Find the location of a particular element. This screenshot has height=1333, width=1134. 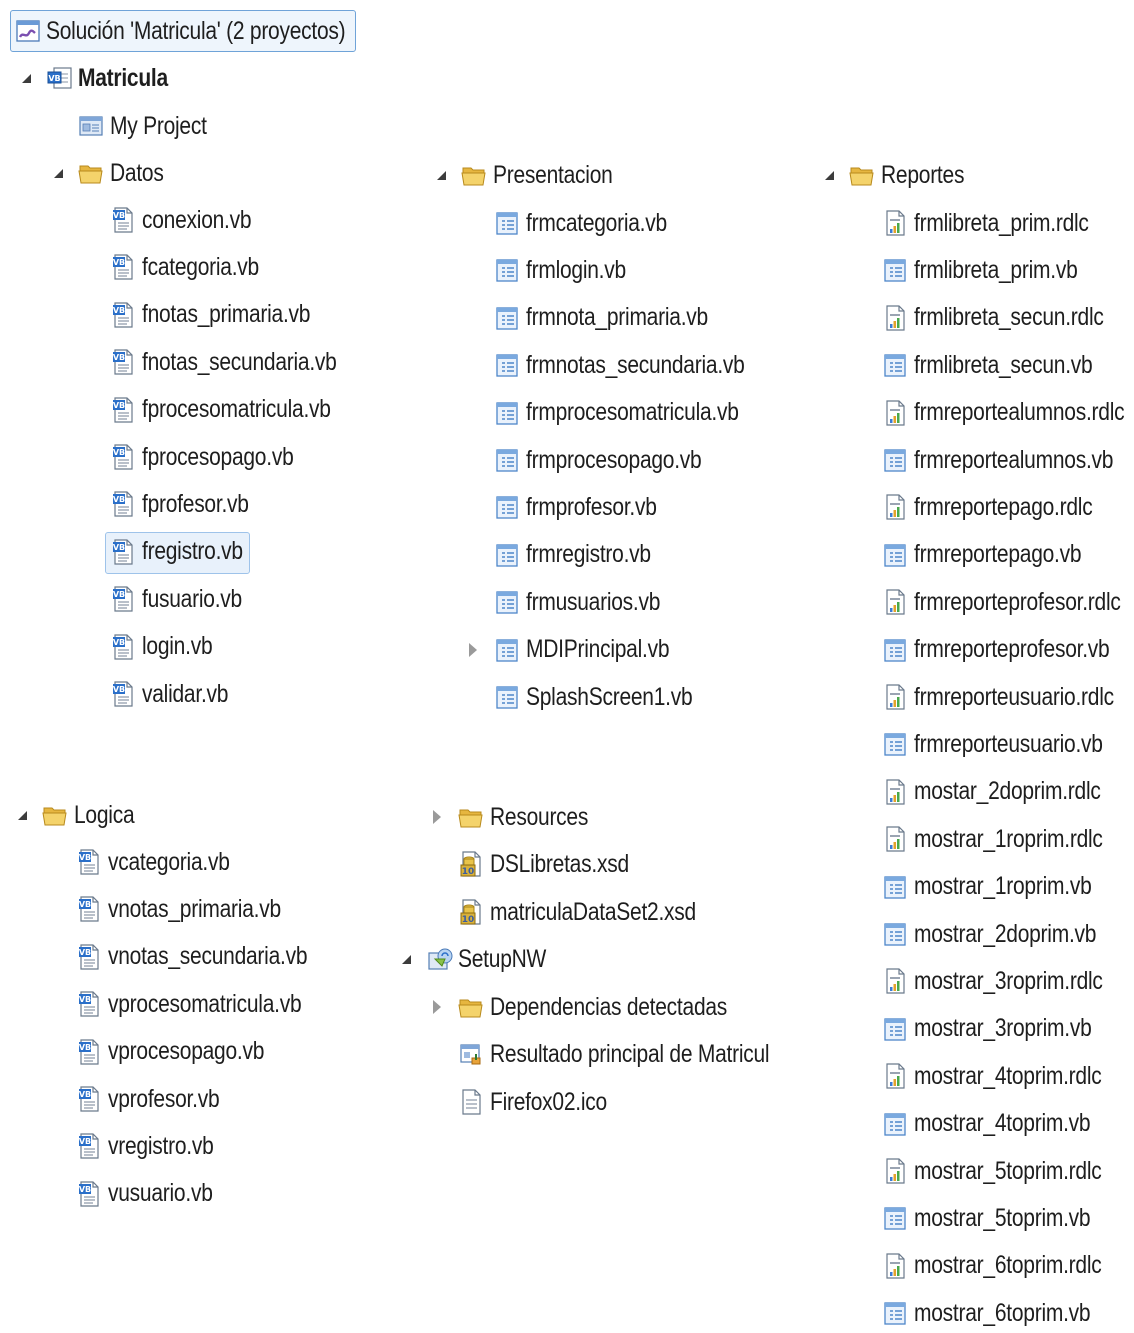

collapse-project-matricula-toggle is located at coordinates (25, 78).